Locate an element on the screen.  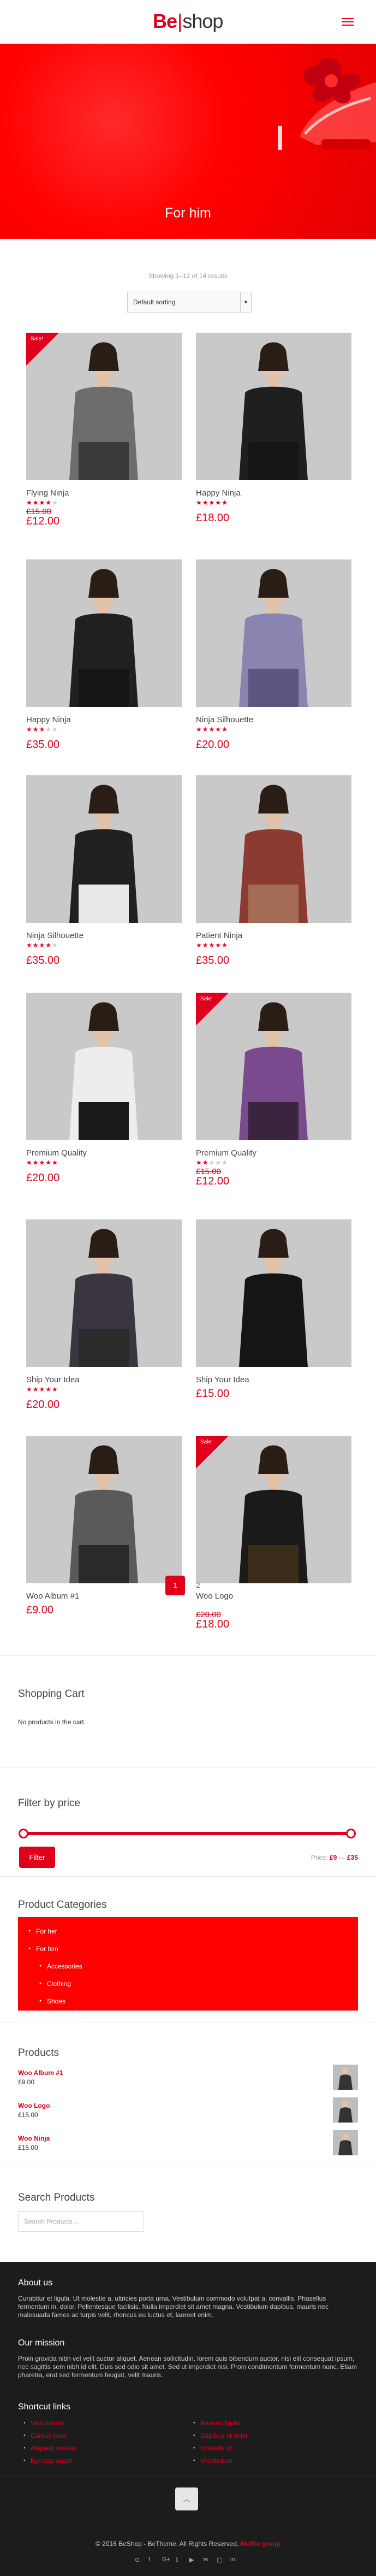
widget-product-name: Woo Logo is located at coordinates (34, 2105).